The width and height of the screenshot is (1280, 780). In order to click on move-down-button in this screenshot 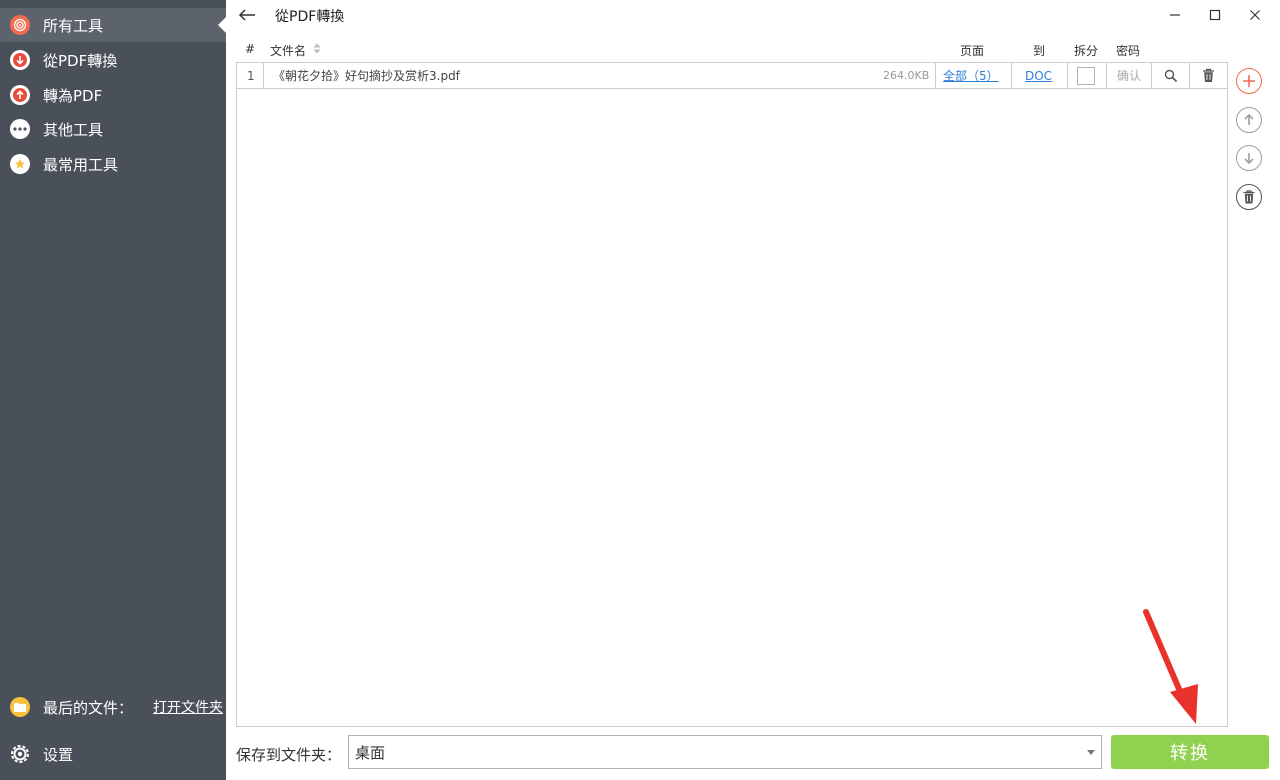, I will do `click(1249, 158)`.